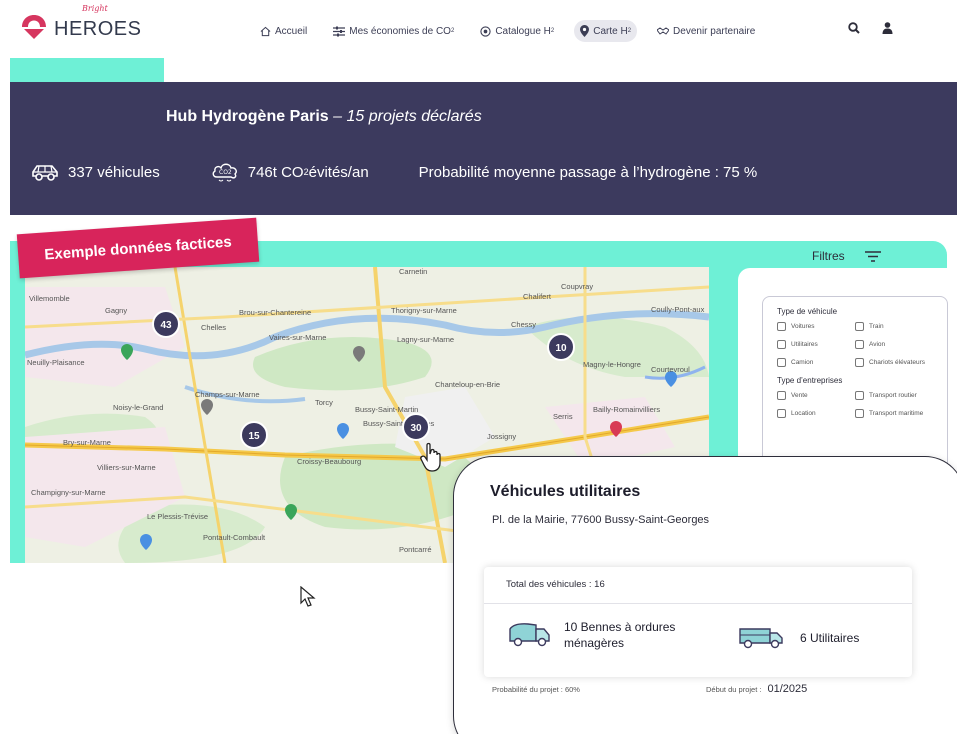 The width and height of the screenshot is (957, 734). I want to click on logo: Bright HEROES, so click(79, 22).